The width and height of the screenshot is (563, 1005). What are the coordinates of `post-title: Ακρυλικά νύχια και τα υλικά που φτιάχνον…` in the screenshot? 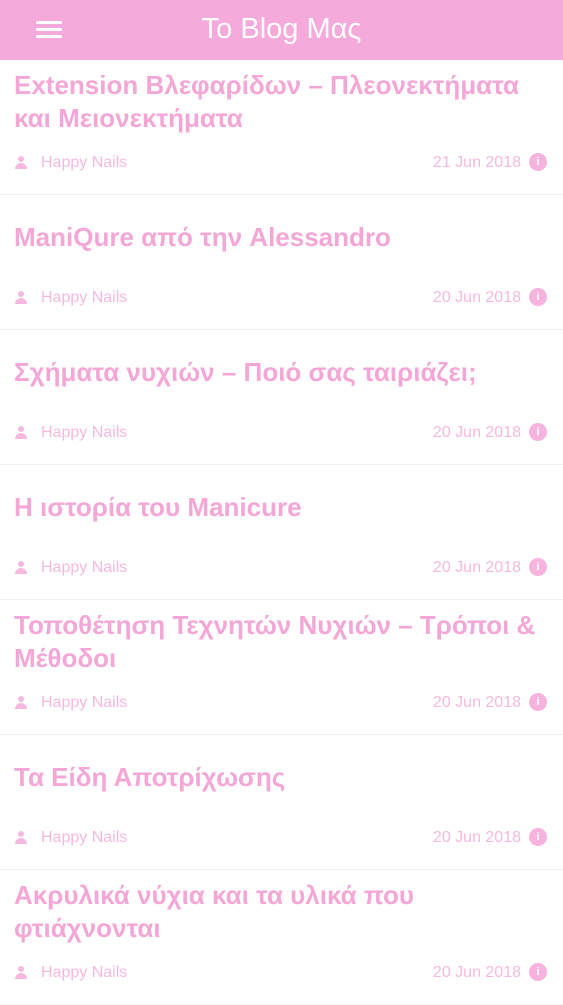 It's located at (281, 912).